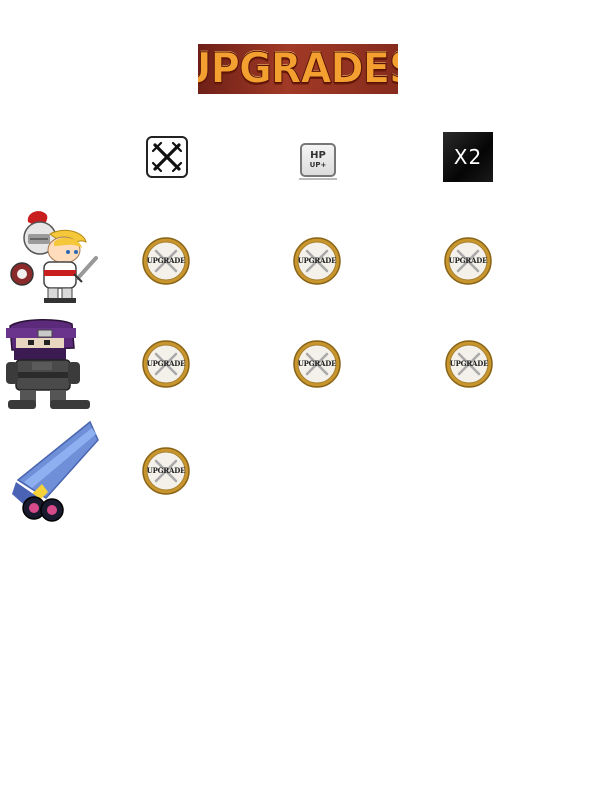 The width and height of the screenshot is (600, 800). Describe the element at coordinates (50, 364) in the screenshot. I see `ninja-icon` at that location.